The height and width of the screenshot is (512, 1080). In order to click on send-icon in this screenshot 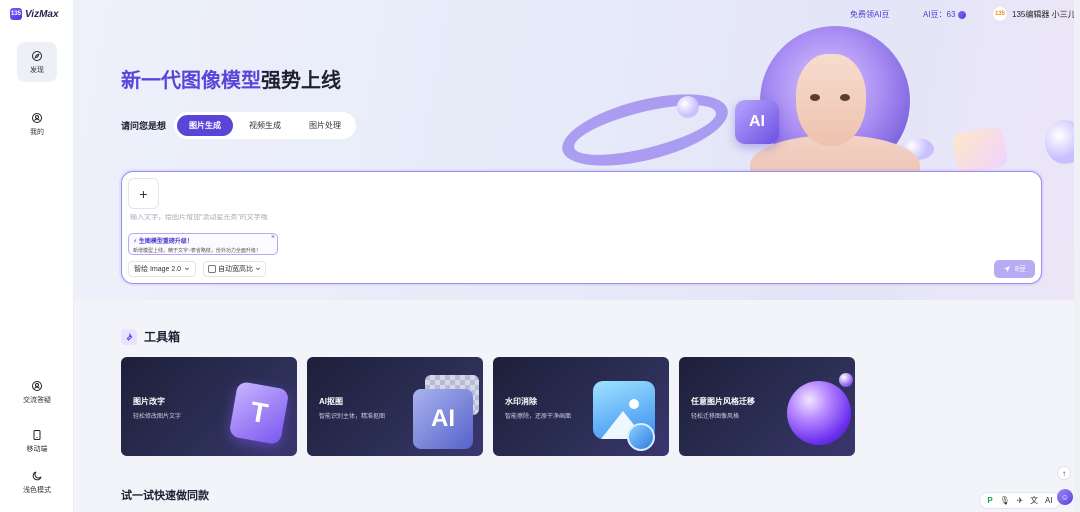, I will do `click(1007, 269)`.